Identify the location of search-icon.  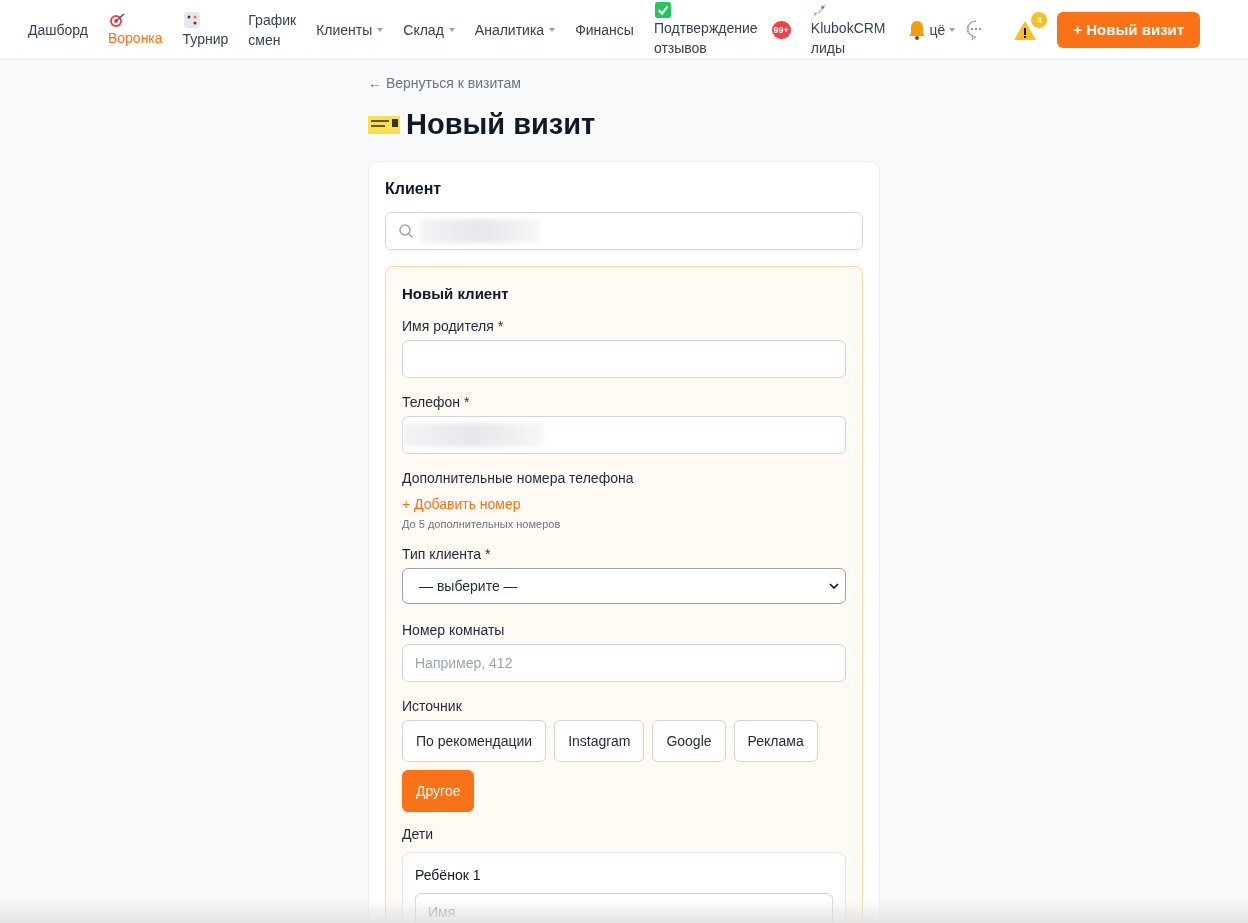
(406, 231).